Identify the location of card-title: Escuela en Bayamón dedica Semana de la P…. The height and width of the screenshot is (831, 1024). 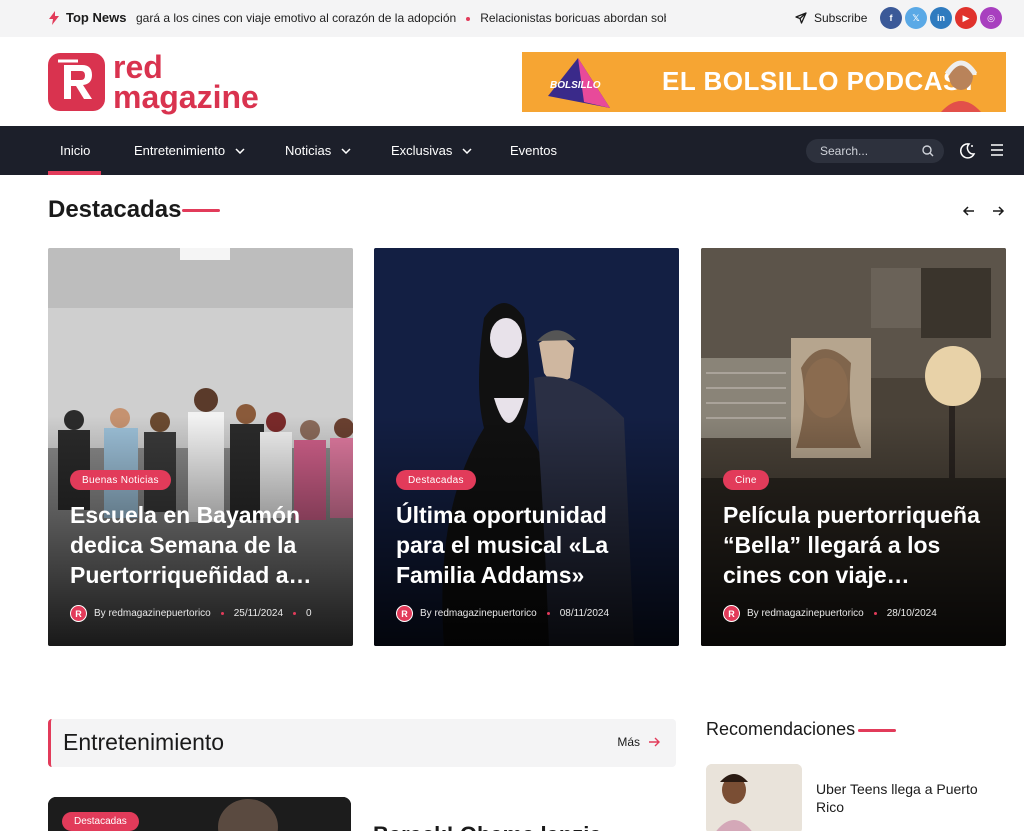
(201, 545).